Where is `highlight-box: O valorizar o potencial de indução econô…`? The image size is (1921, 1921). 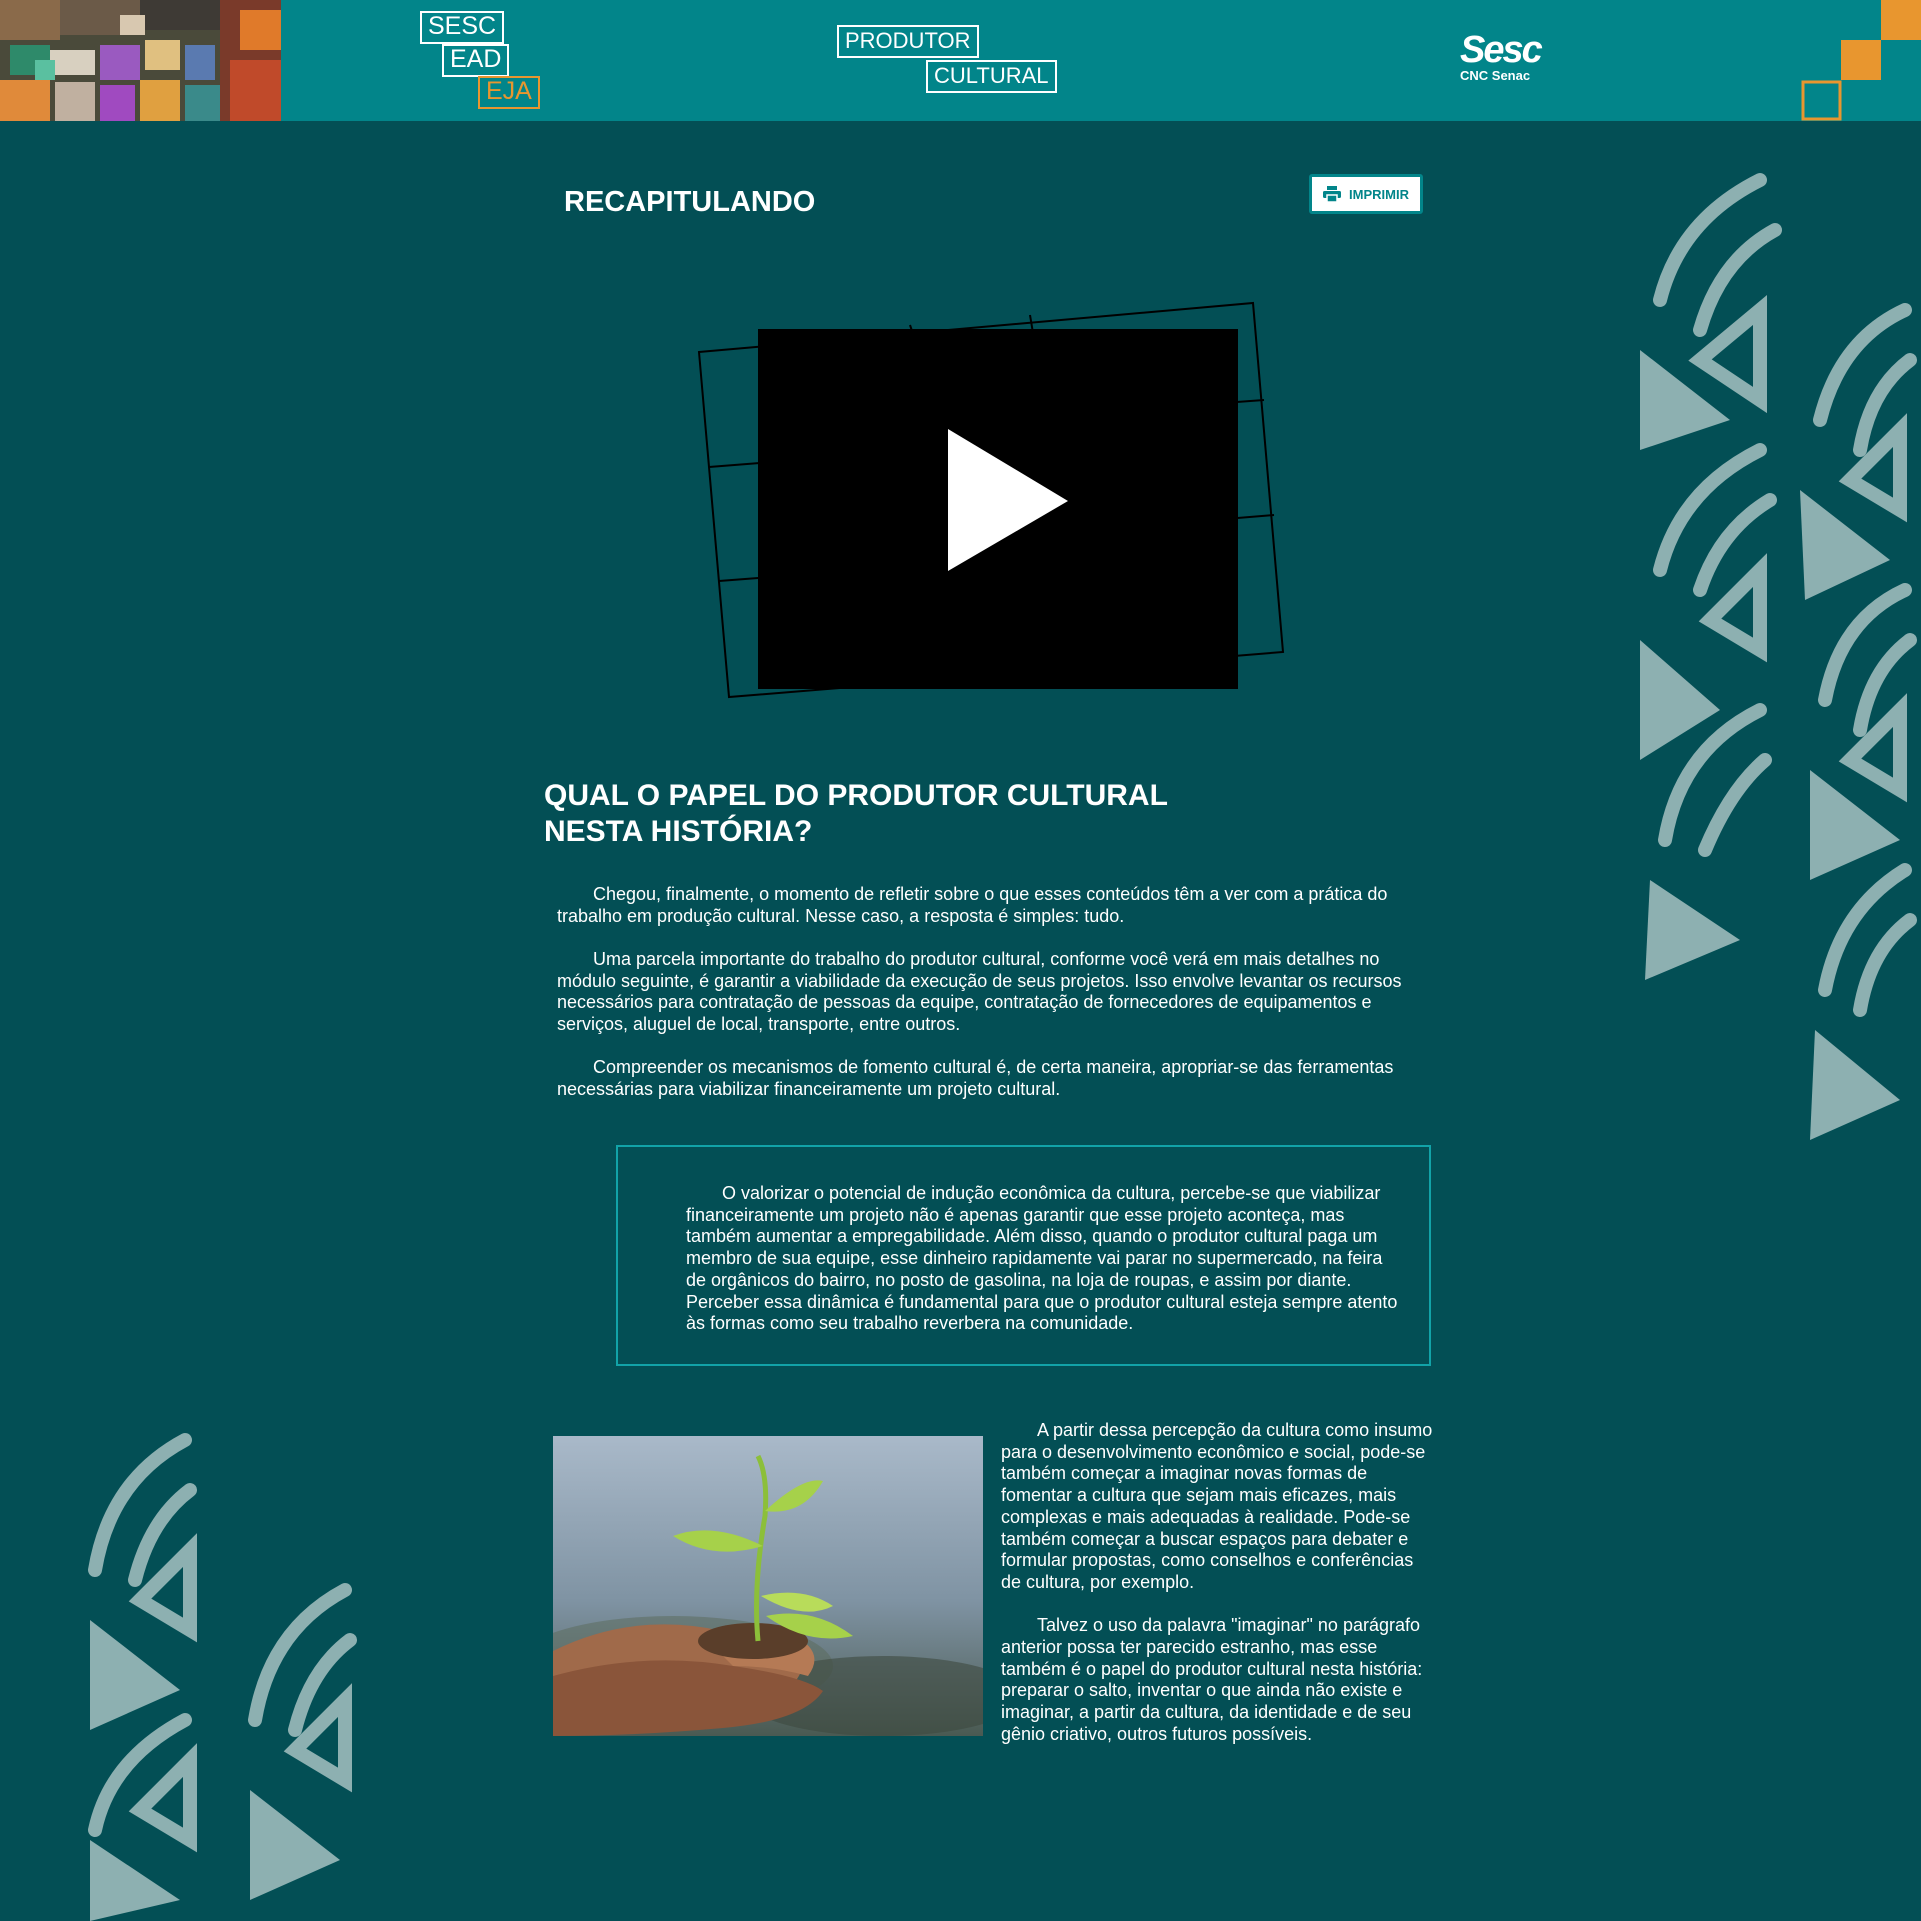
highlight-box: O valorizar o potencial de indução econô… is located at coordinates (1023, 1255).